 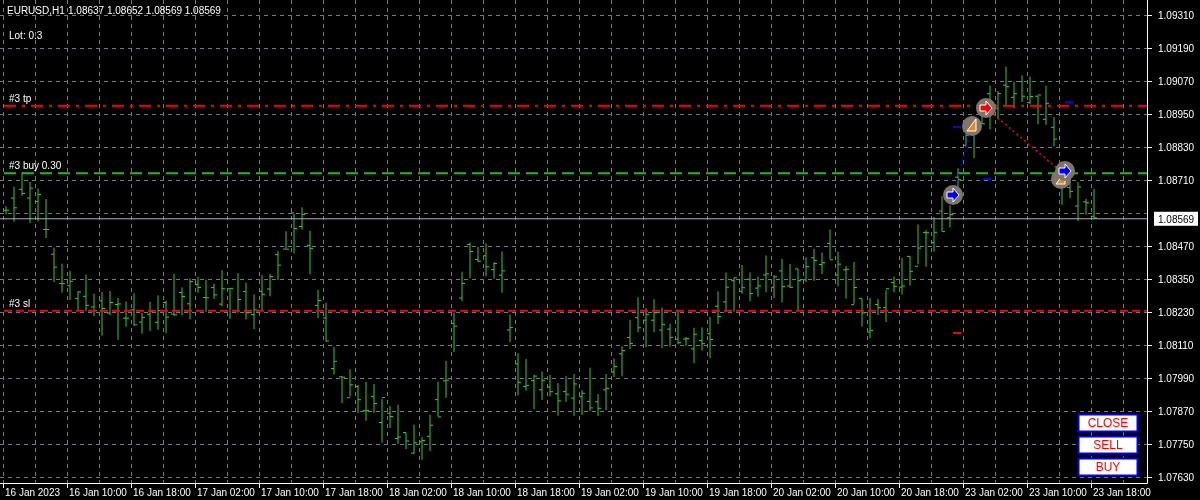 I want to click on order-line-label: #3 sl, so click(x=20, y=303).